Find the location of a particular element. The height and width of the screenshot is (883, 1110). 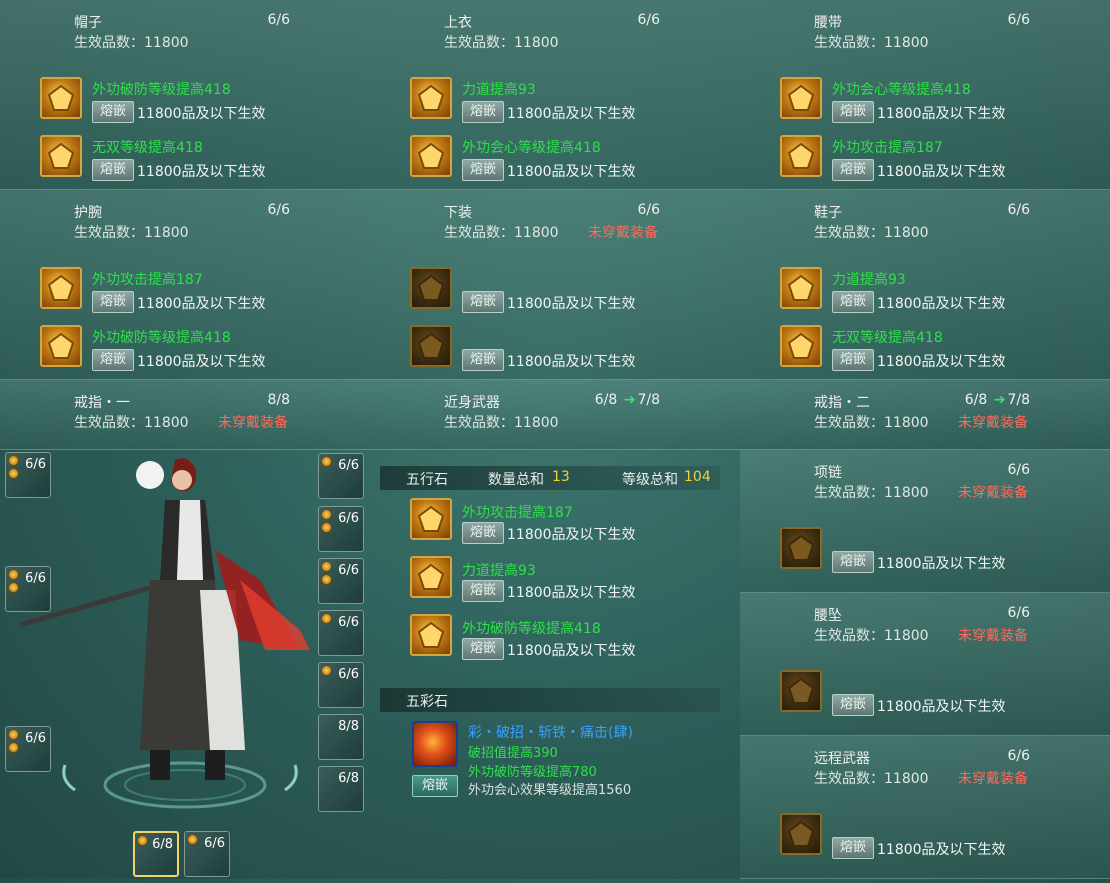

wuxing-header: 五行石 数量总和 13 等级总和 104 is located at coordinates (550, 478).